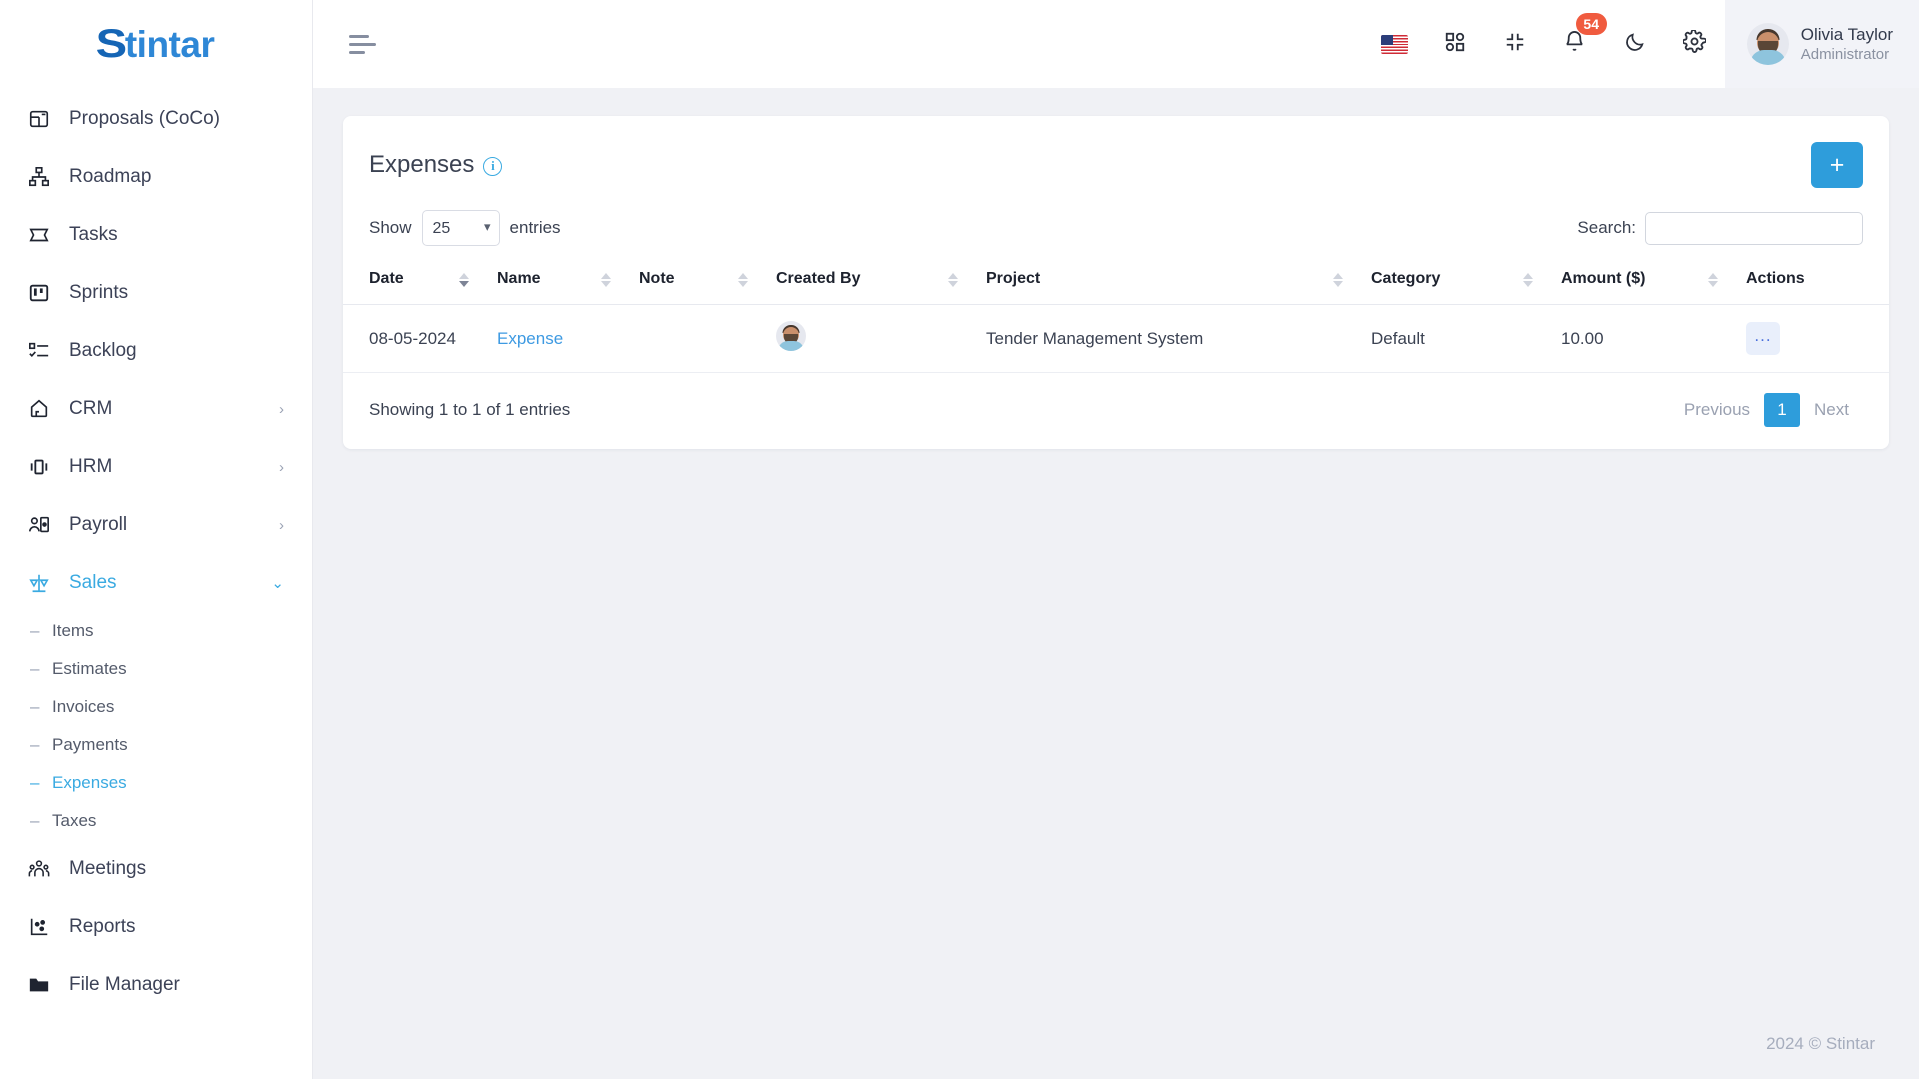 The image size is (1919, 1079). What do you see at coordinates (156, 927) in the screenshot?
I see `sidebar-item-reports: Reports` at bounding box center [156, 927].